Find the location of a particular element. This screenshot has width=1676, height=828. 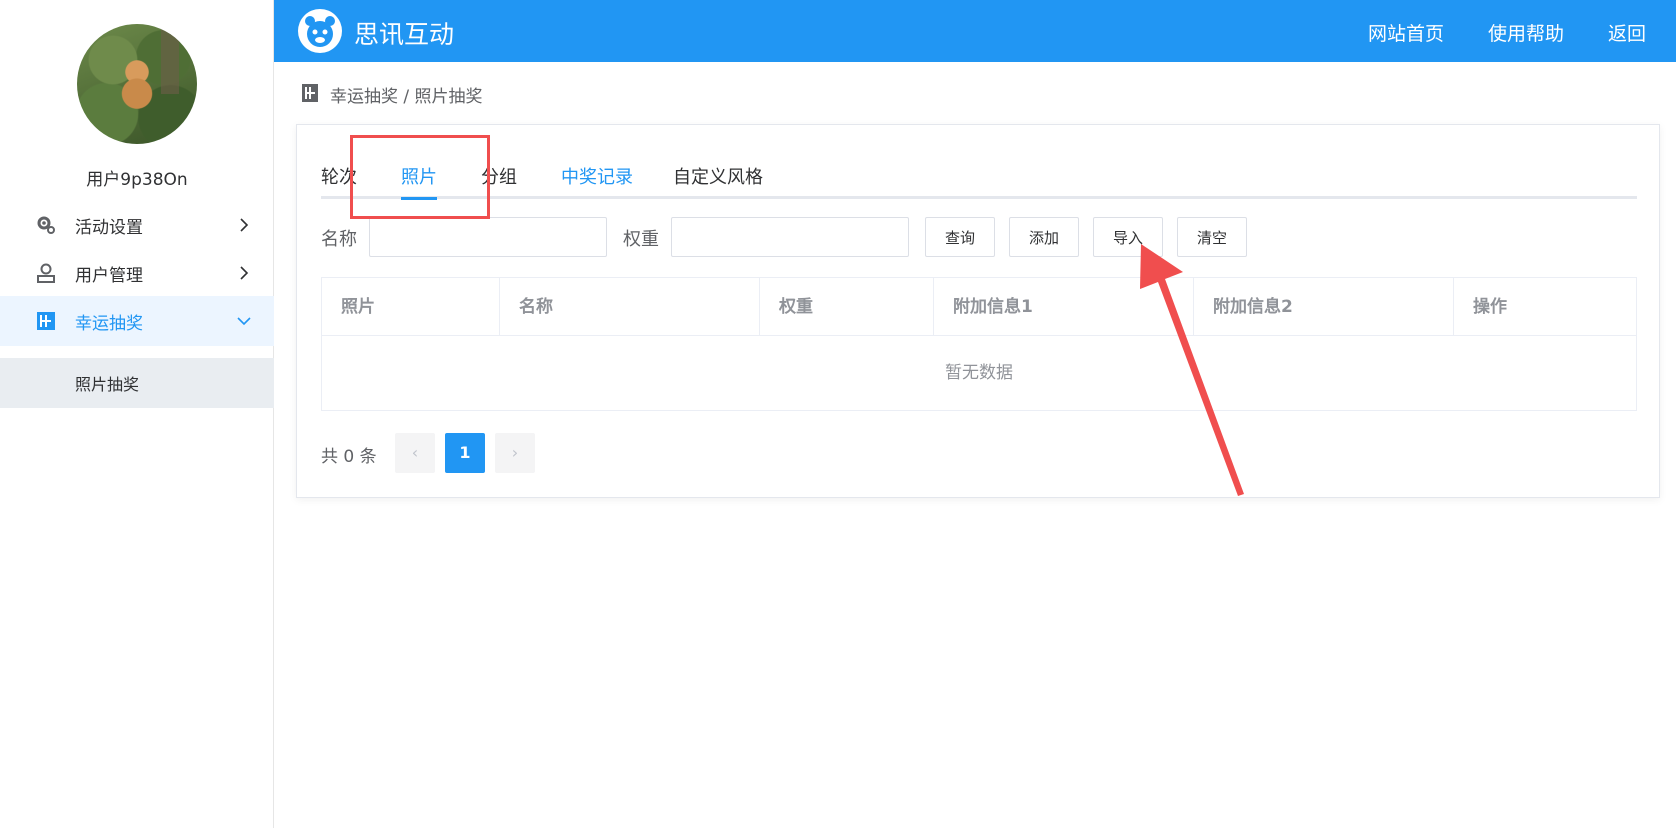

data-table: 照片 名称 权重 附加信息1 附加信息2 操作 暂无数据 is located at coordinates (979, 344).